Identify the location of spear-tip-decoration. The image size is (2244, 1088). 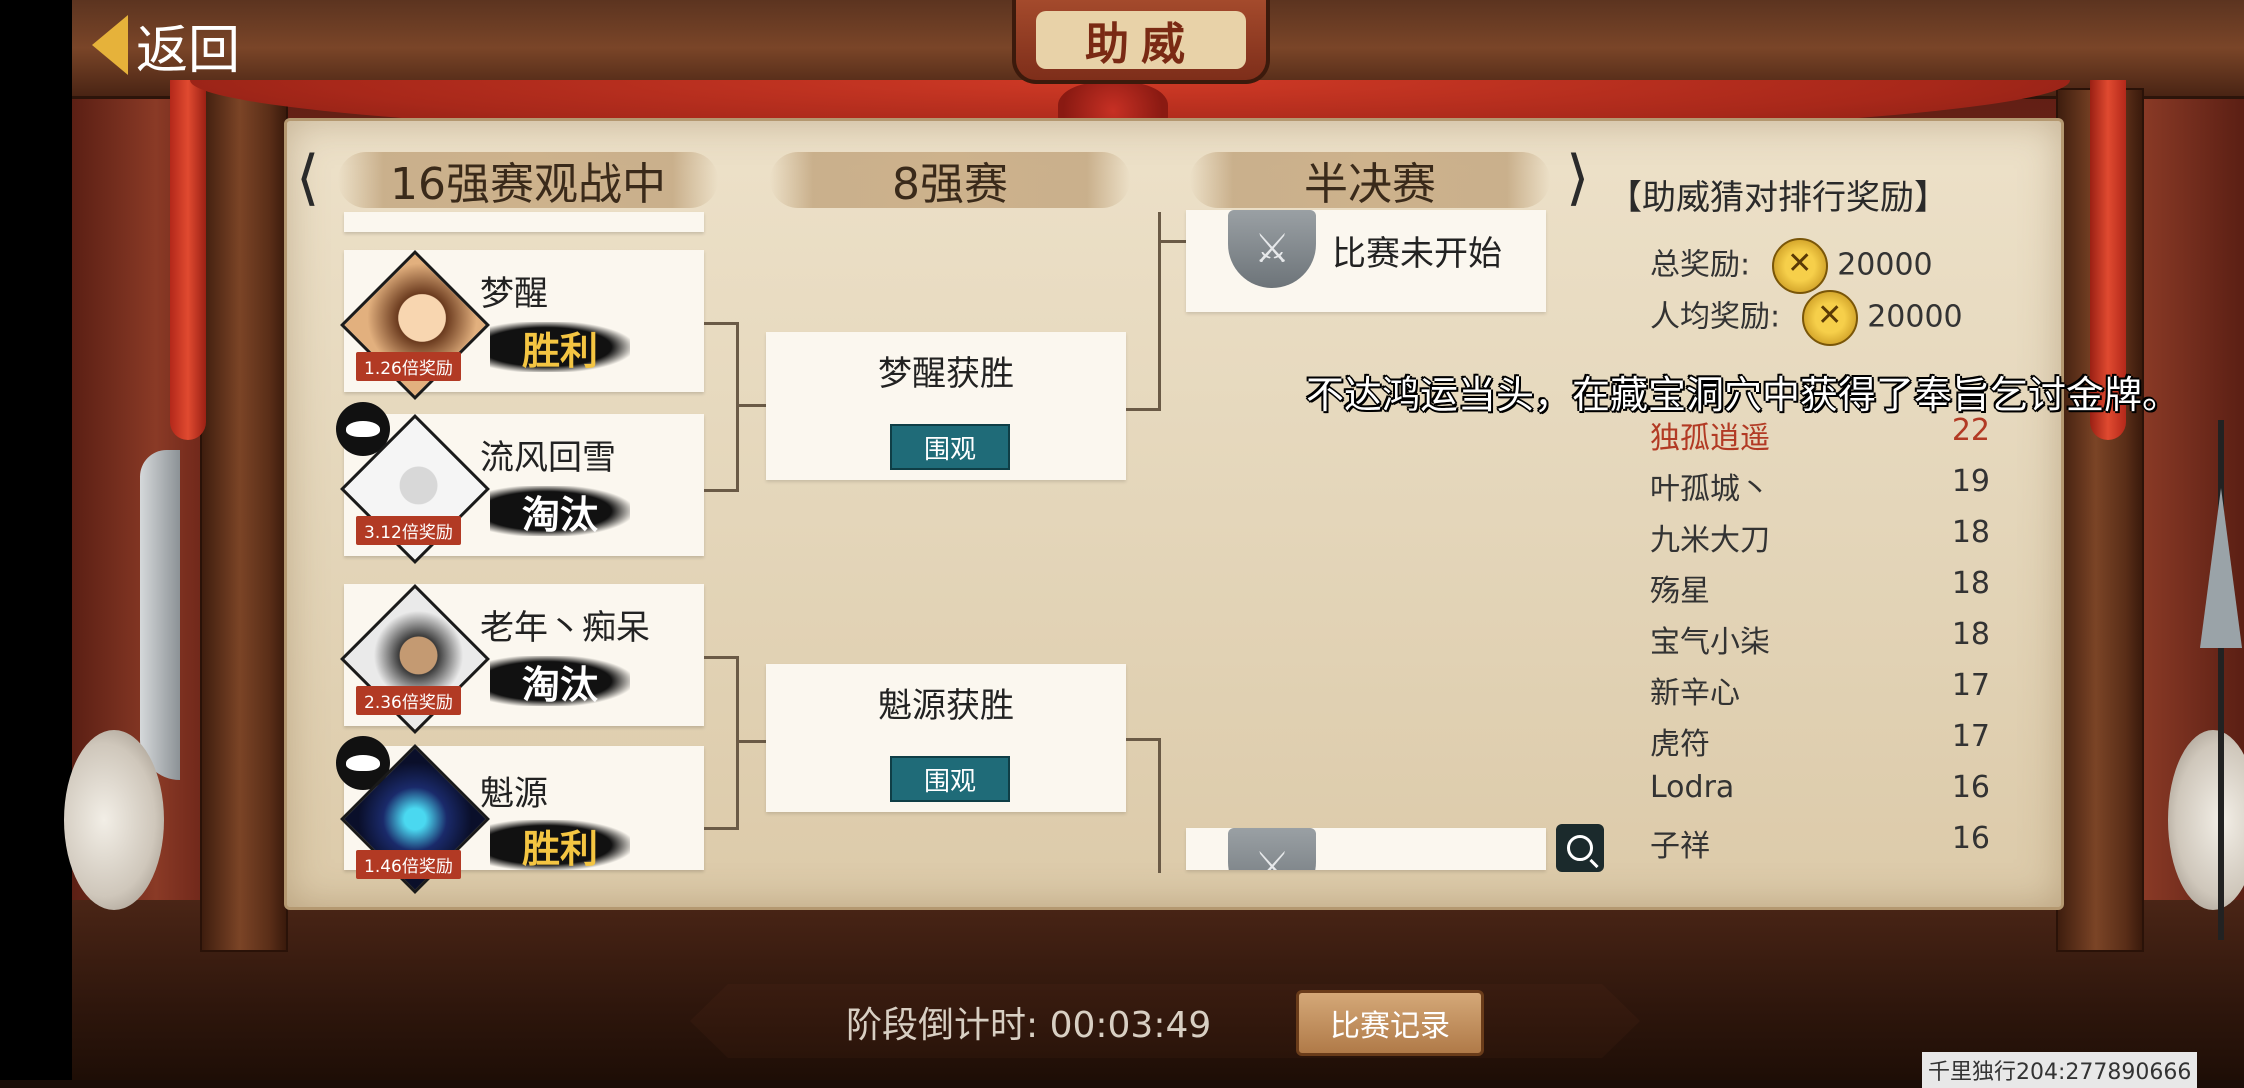
(2221, 568).